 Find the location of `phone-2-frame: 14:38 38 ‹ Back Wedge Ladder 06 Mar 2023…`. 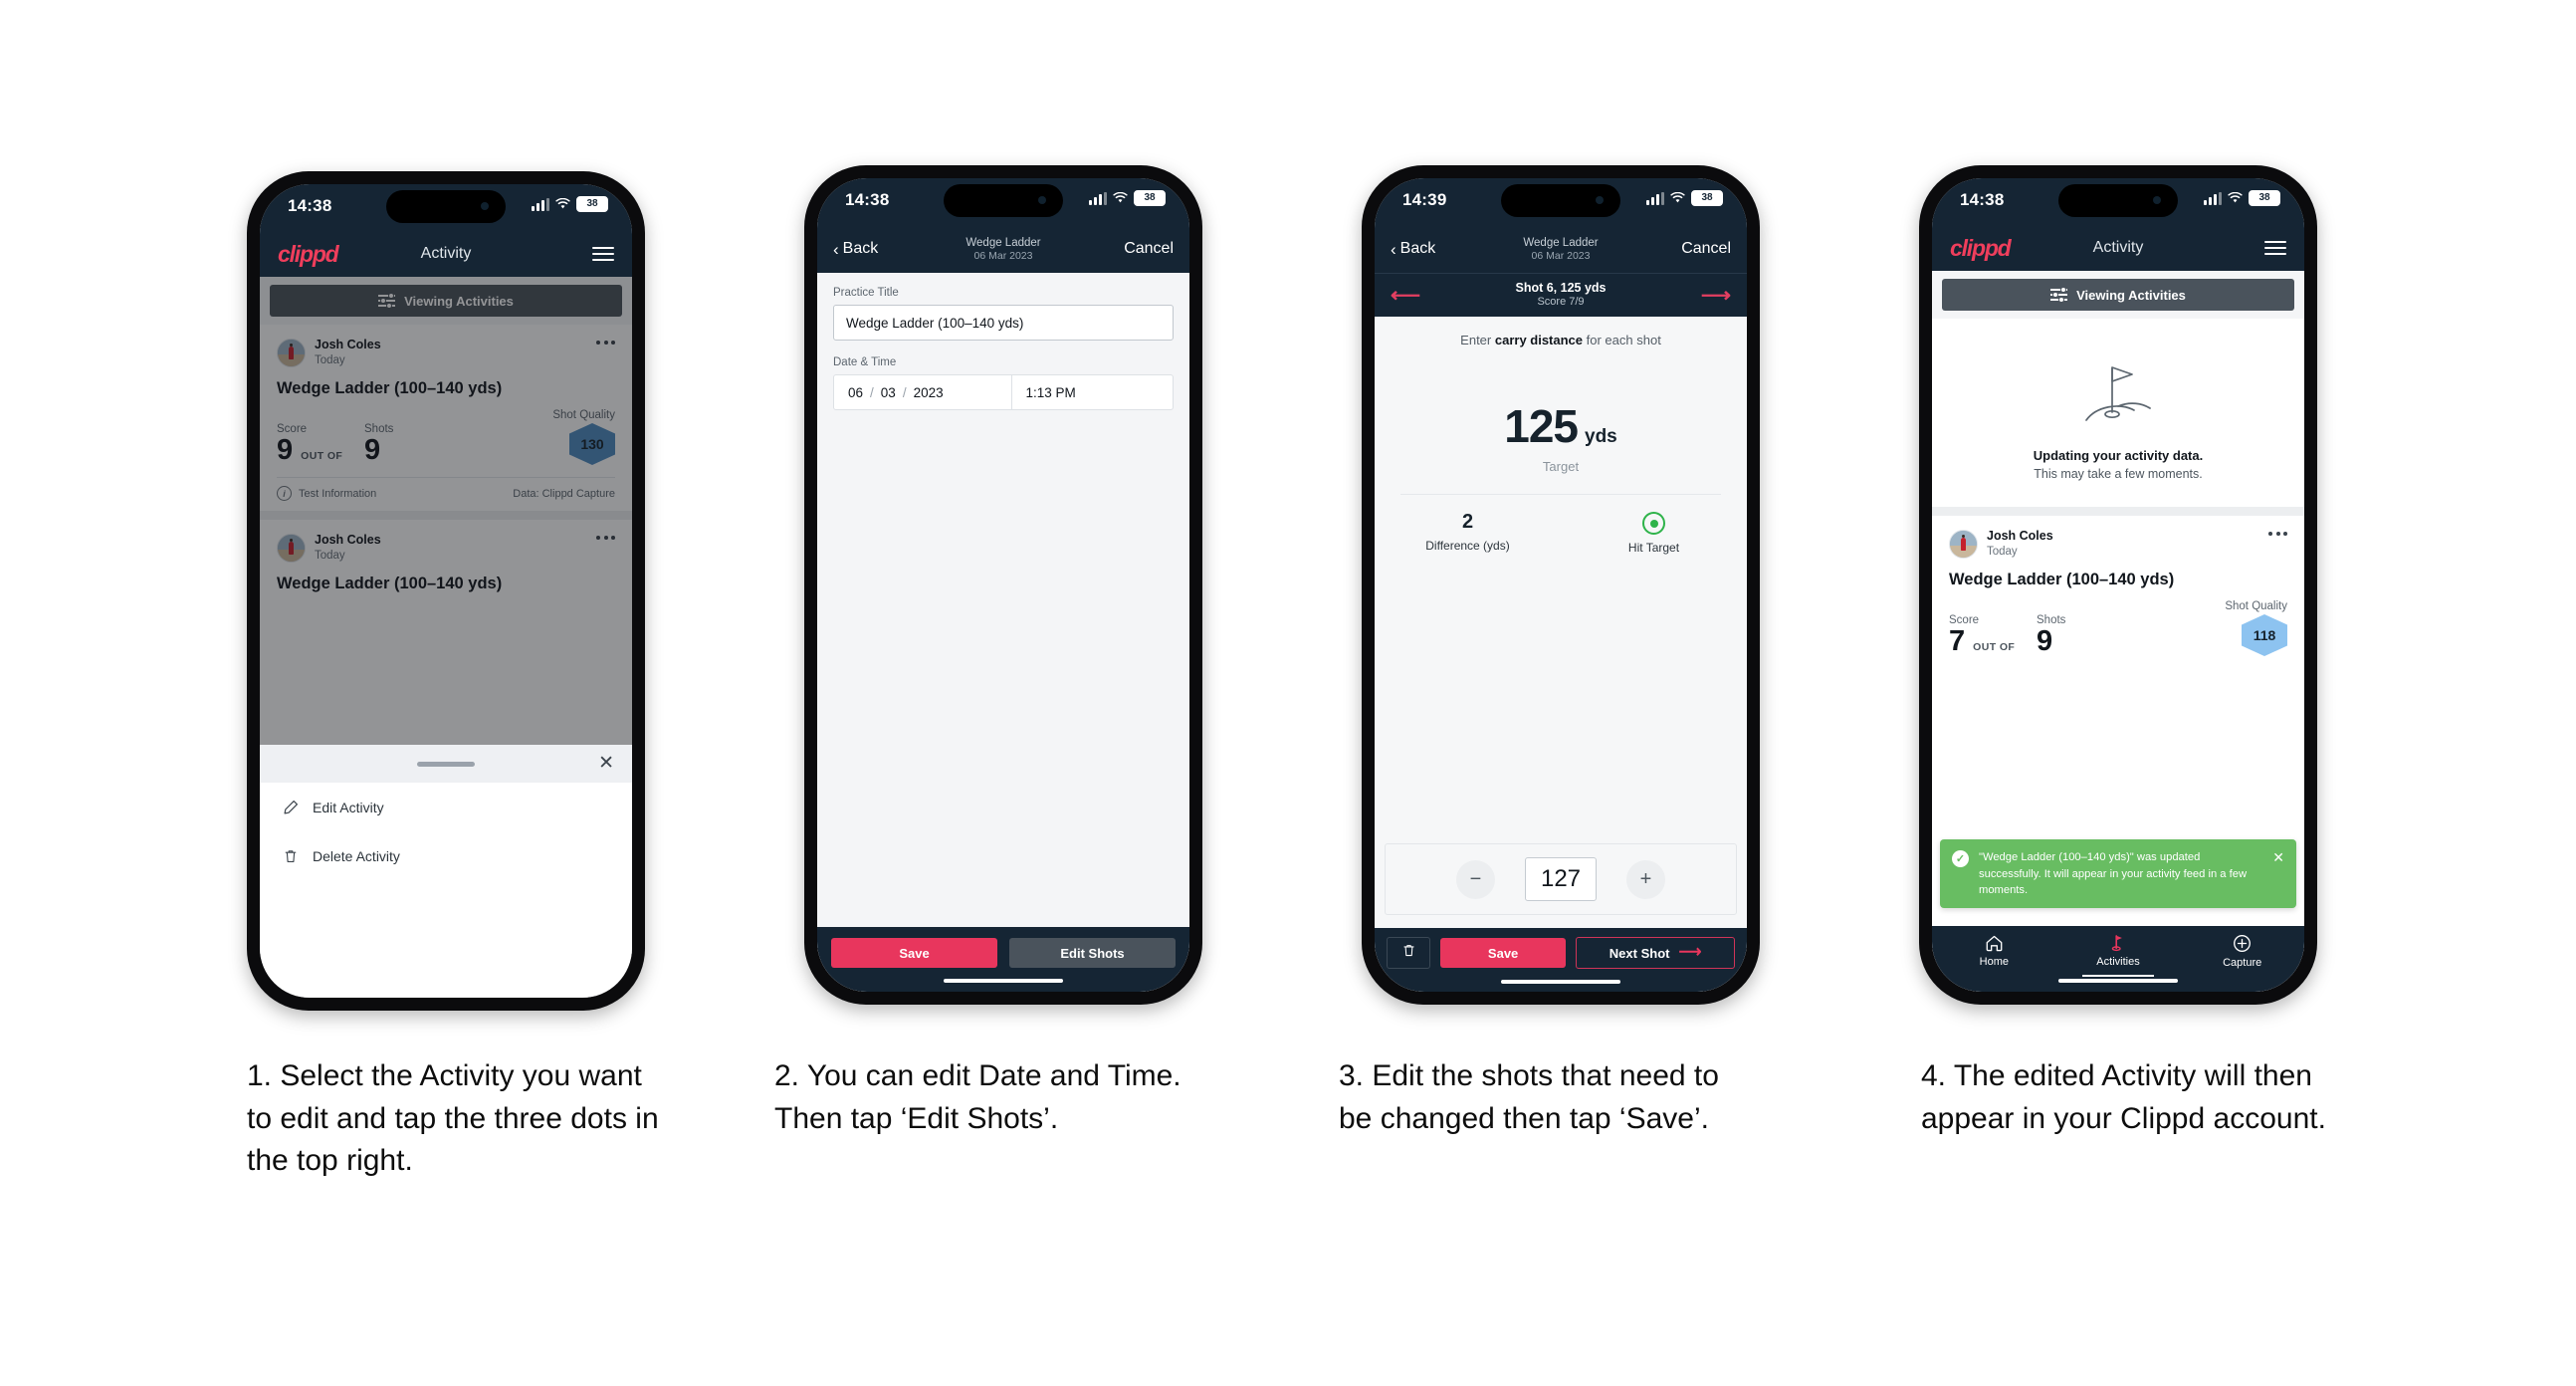

phone-2-frame: 14:38 38 ‹ Back Wedge Ladder 06 Mar 2023… is located at coordinates (1003, 585).